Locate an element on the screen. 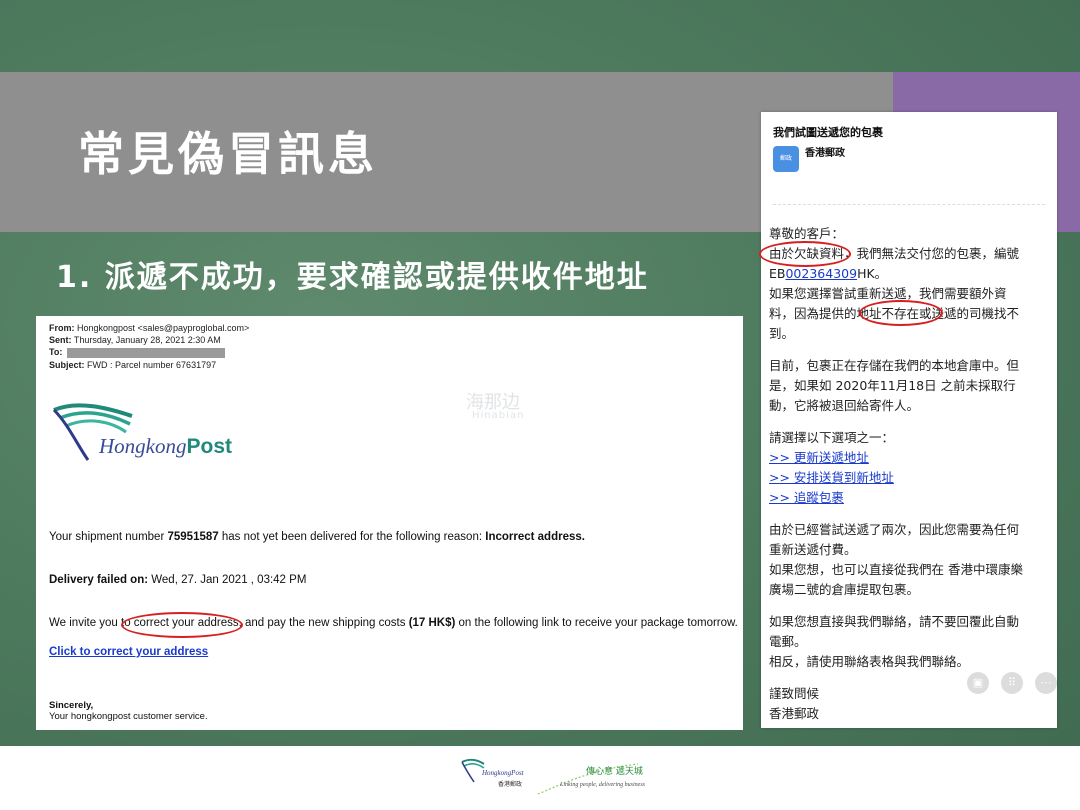 This screenshot has width=1080, height=810. footer-logo-icon is located at coordinates (558, 778).